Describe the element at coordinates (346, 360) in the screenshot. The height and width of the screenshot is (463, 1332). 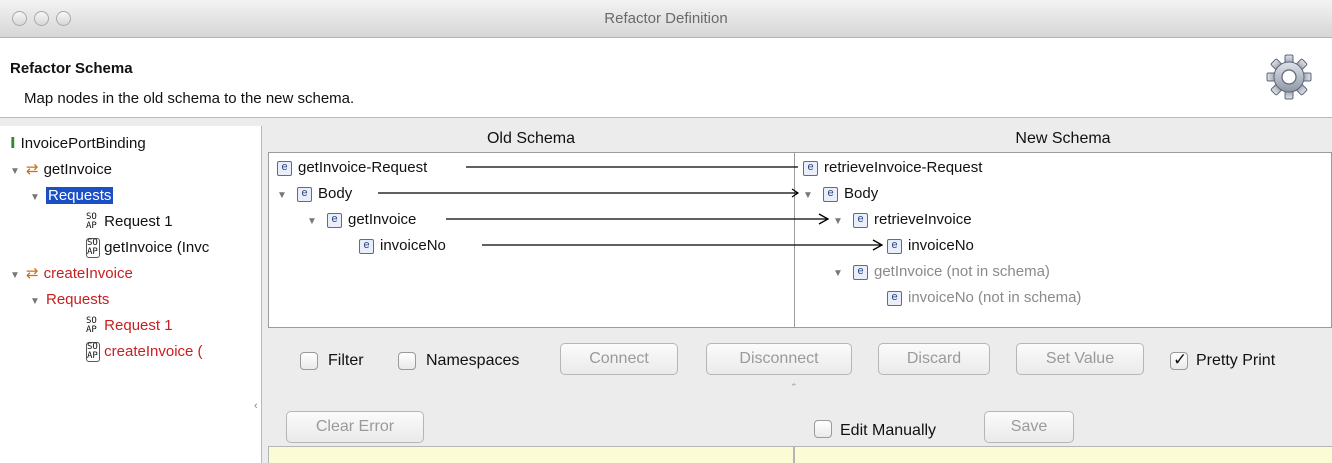
I see `filter-label: Filter` at that location.